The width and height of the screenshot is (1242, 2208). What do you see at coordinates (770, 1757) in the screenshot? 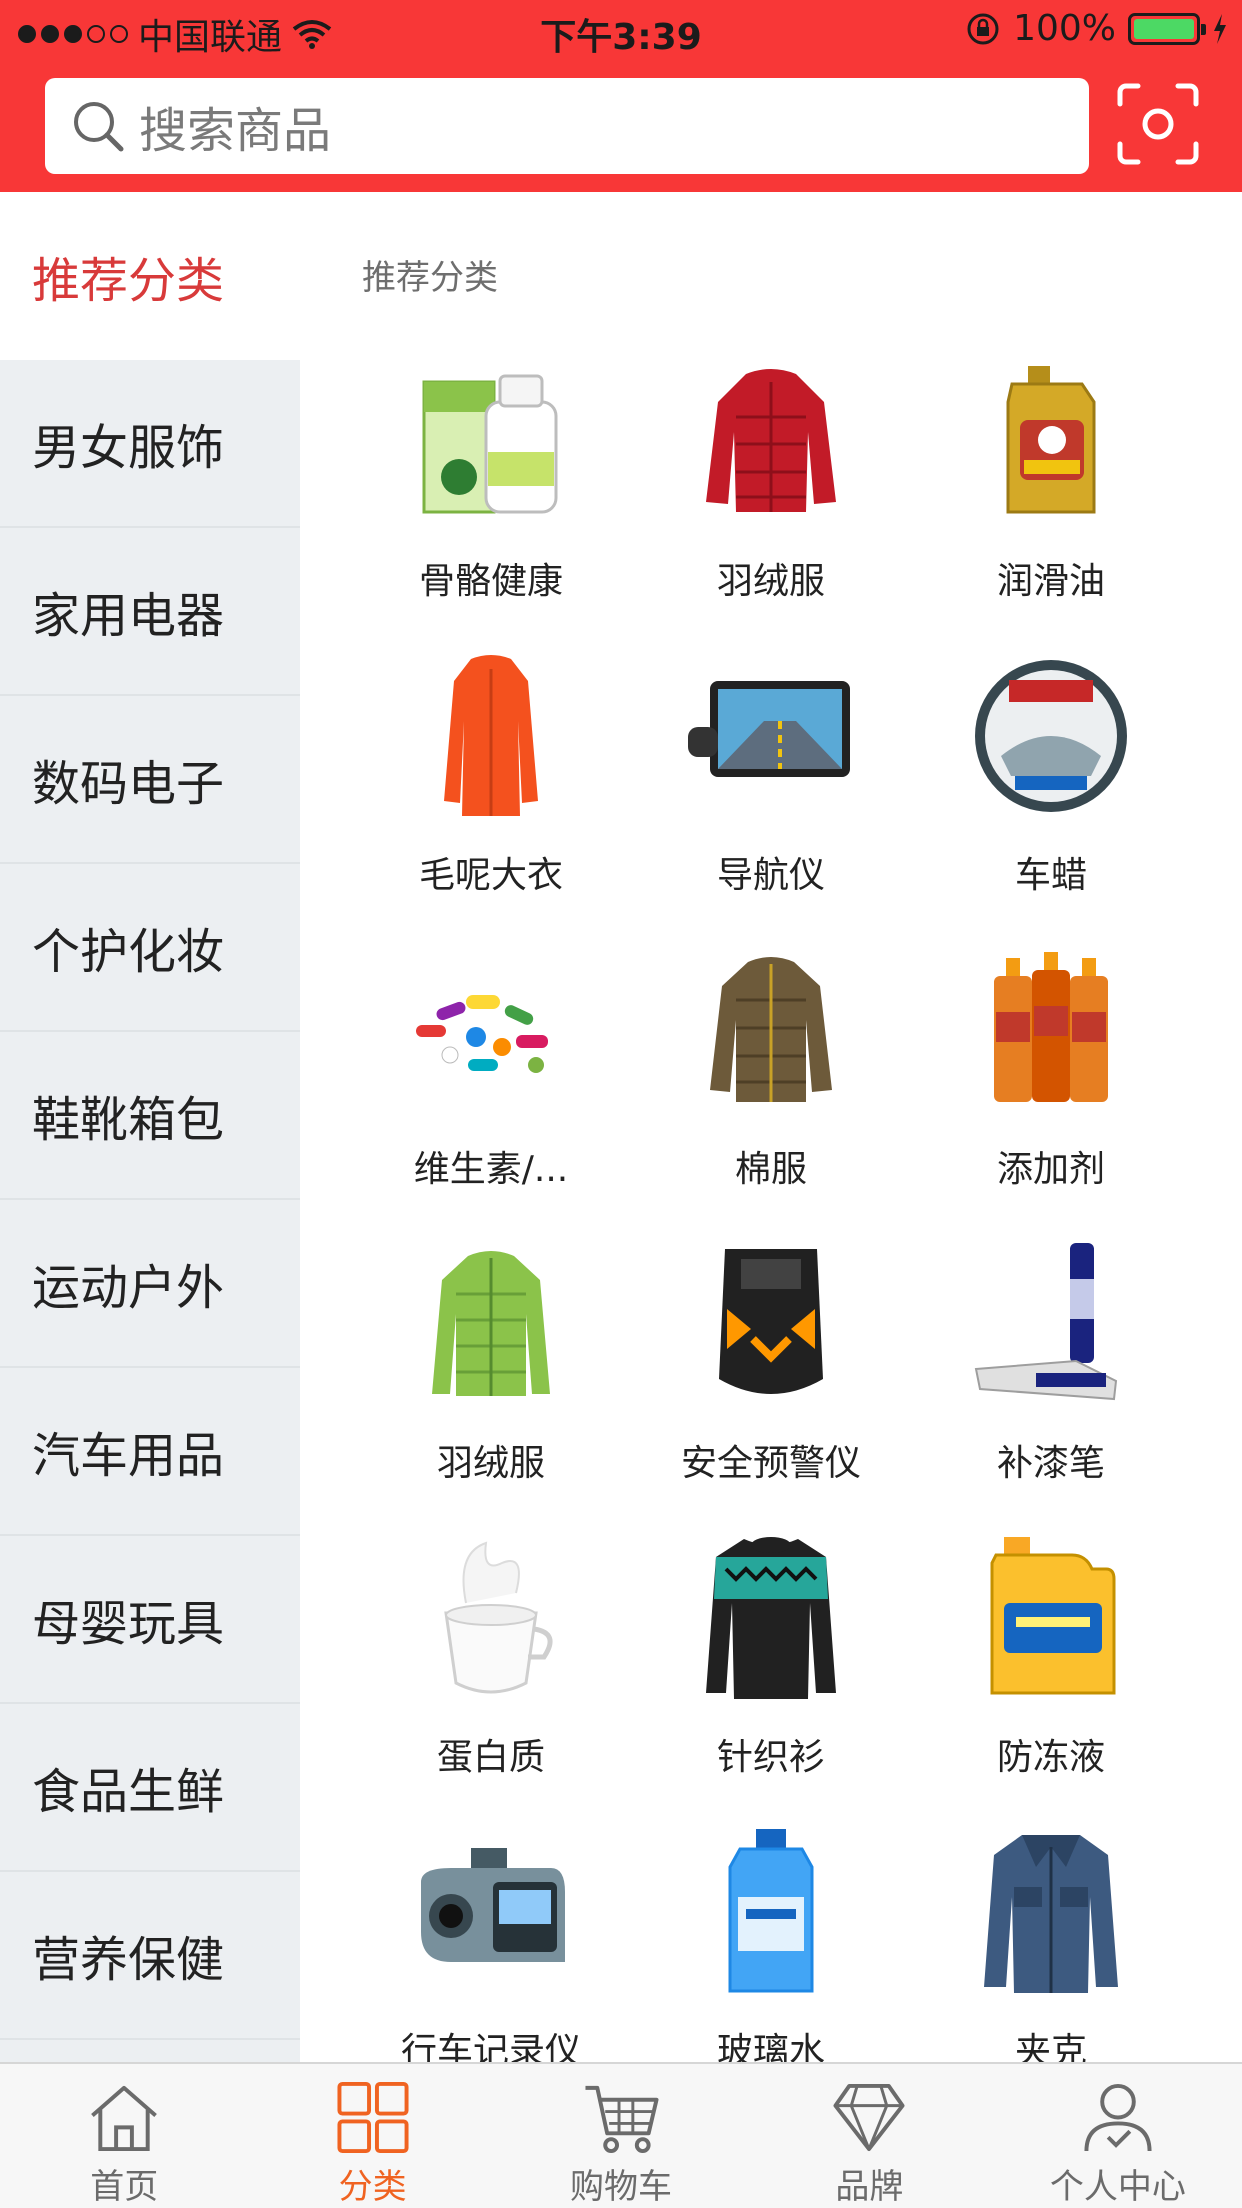
I see `category-label: 针织衫` at bounding box center [770, 1757].